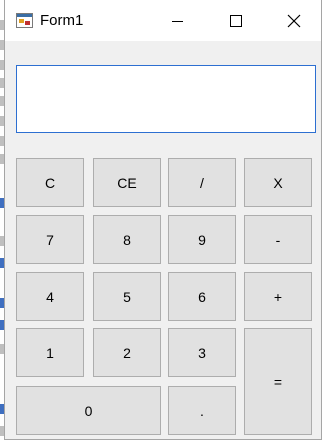 The image size is (326, 445). I want to click on digit-7-button: 7, so click(50, 239).